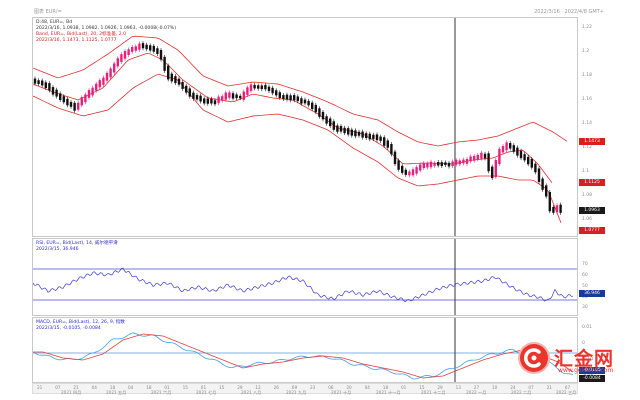 The image size is (640, 400). I want to click on rsi-info-line-2: 2022/3/15, 36.946, so click(57, 249).